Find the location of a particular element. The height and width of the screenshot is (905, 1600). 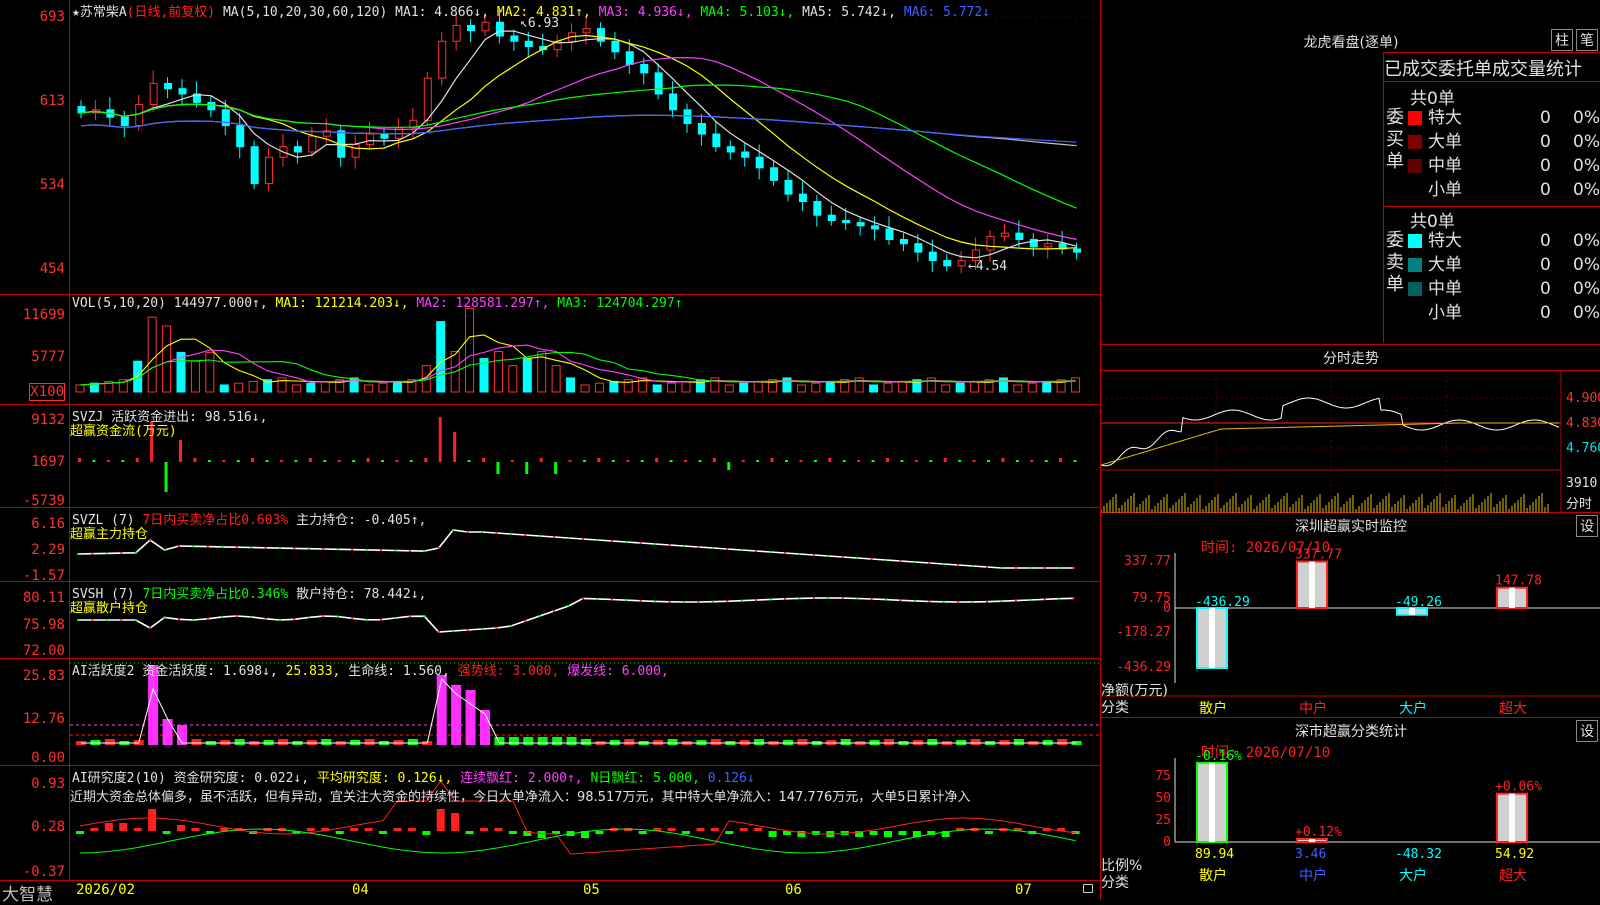

date-axis: 大智慧 2026/02 04 05 06 07 is located at coordinates (550, 892).